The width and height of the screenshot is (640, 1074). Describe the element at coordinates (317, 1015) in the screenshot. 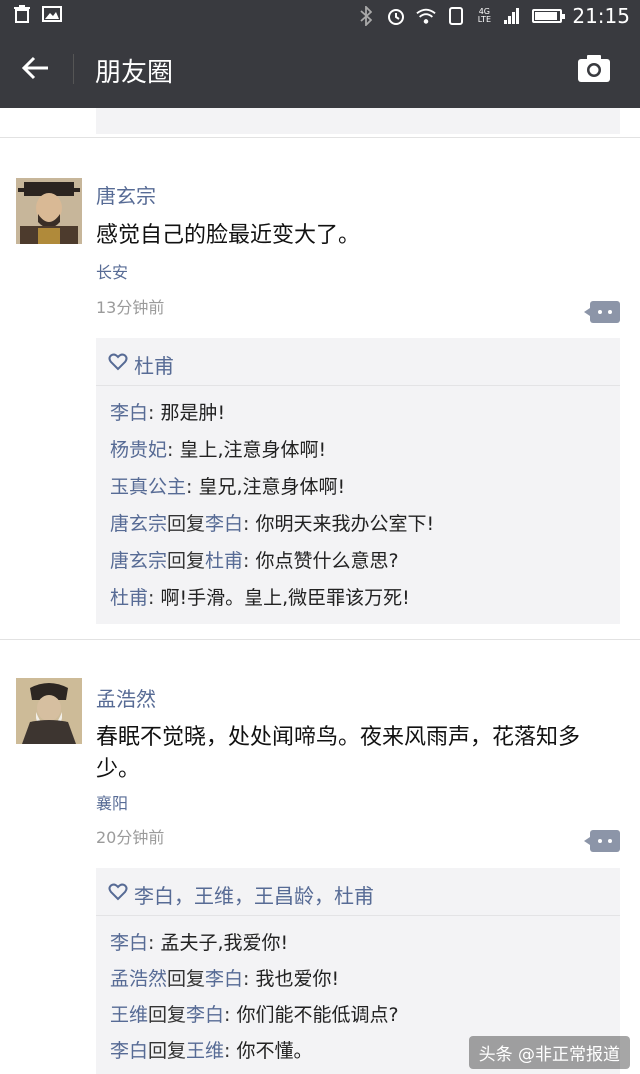

I see `comment-text: 你们能不能低调点?` at that location.